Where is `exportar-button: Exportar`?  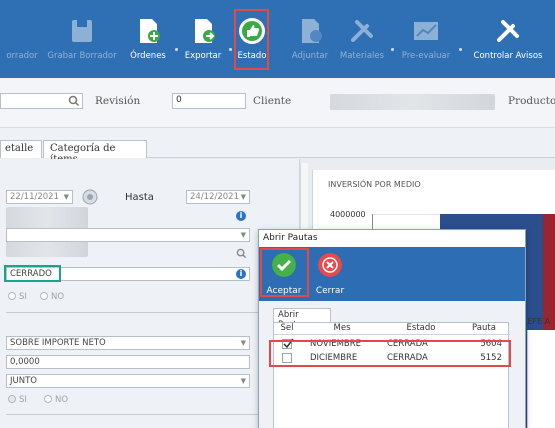 exportar-button: Exportar is located at coordinates (203, 39).